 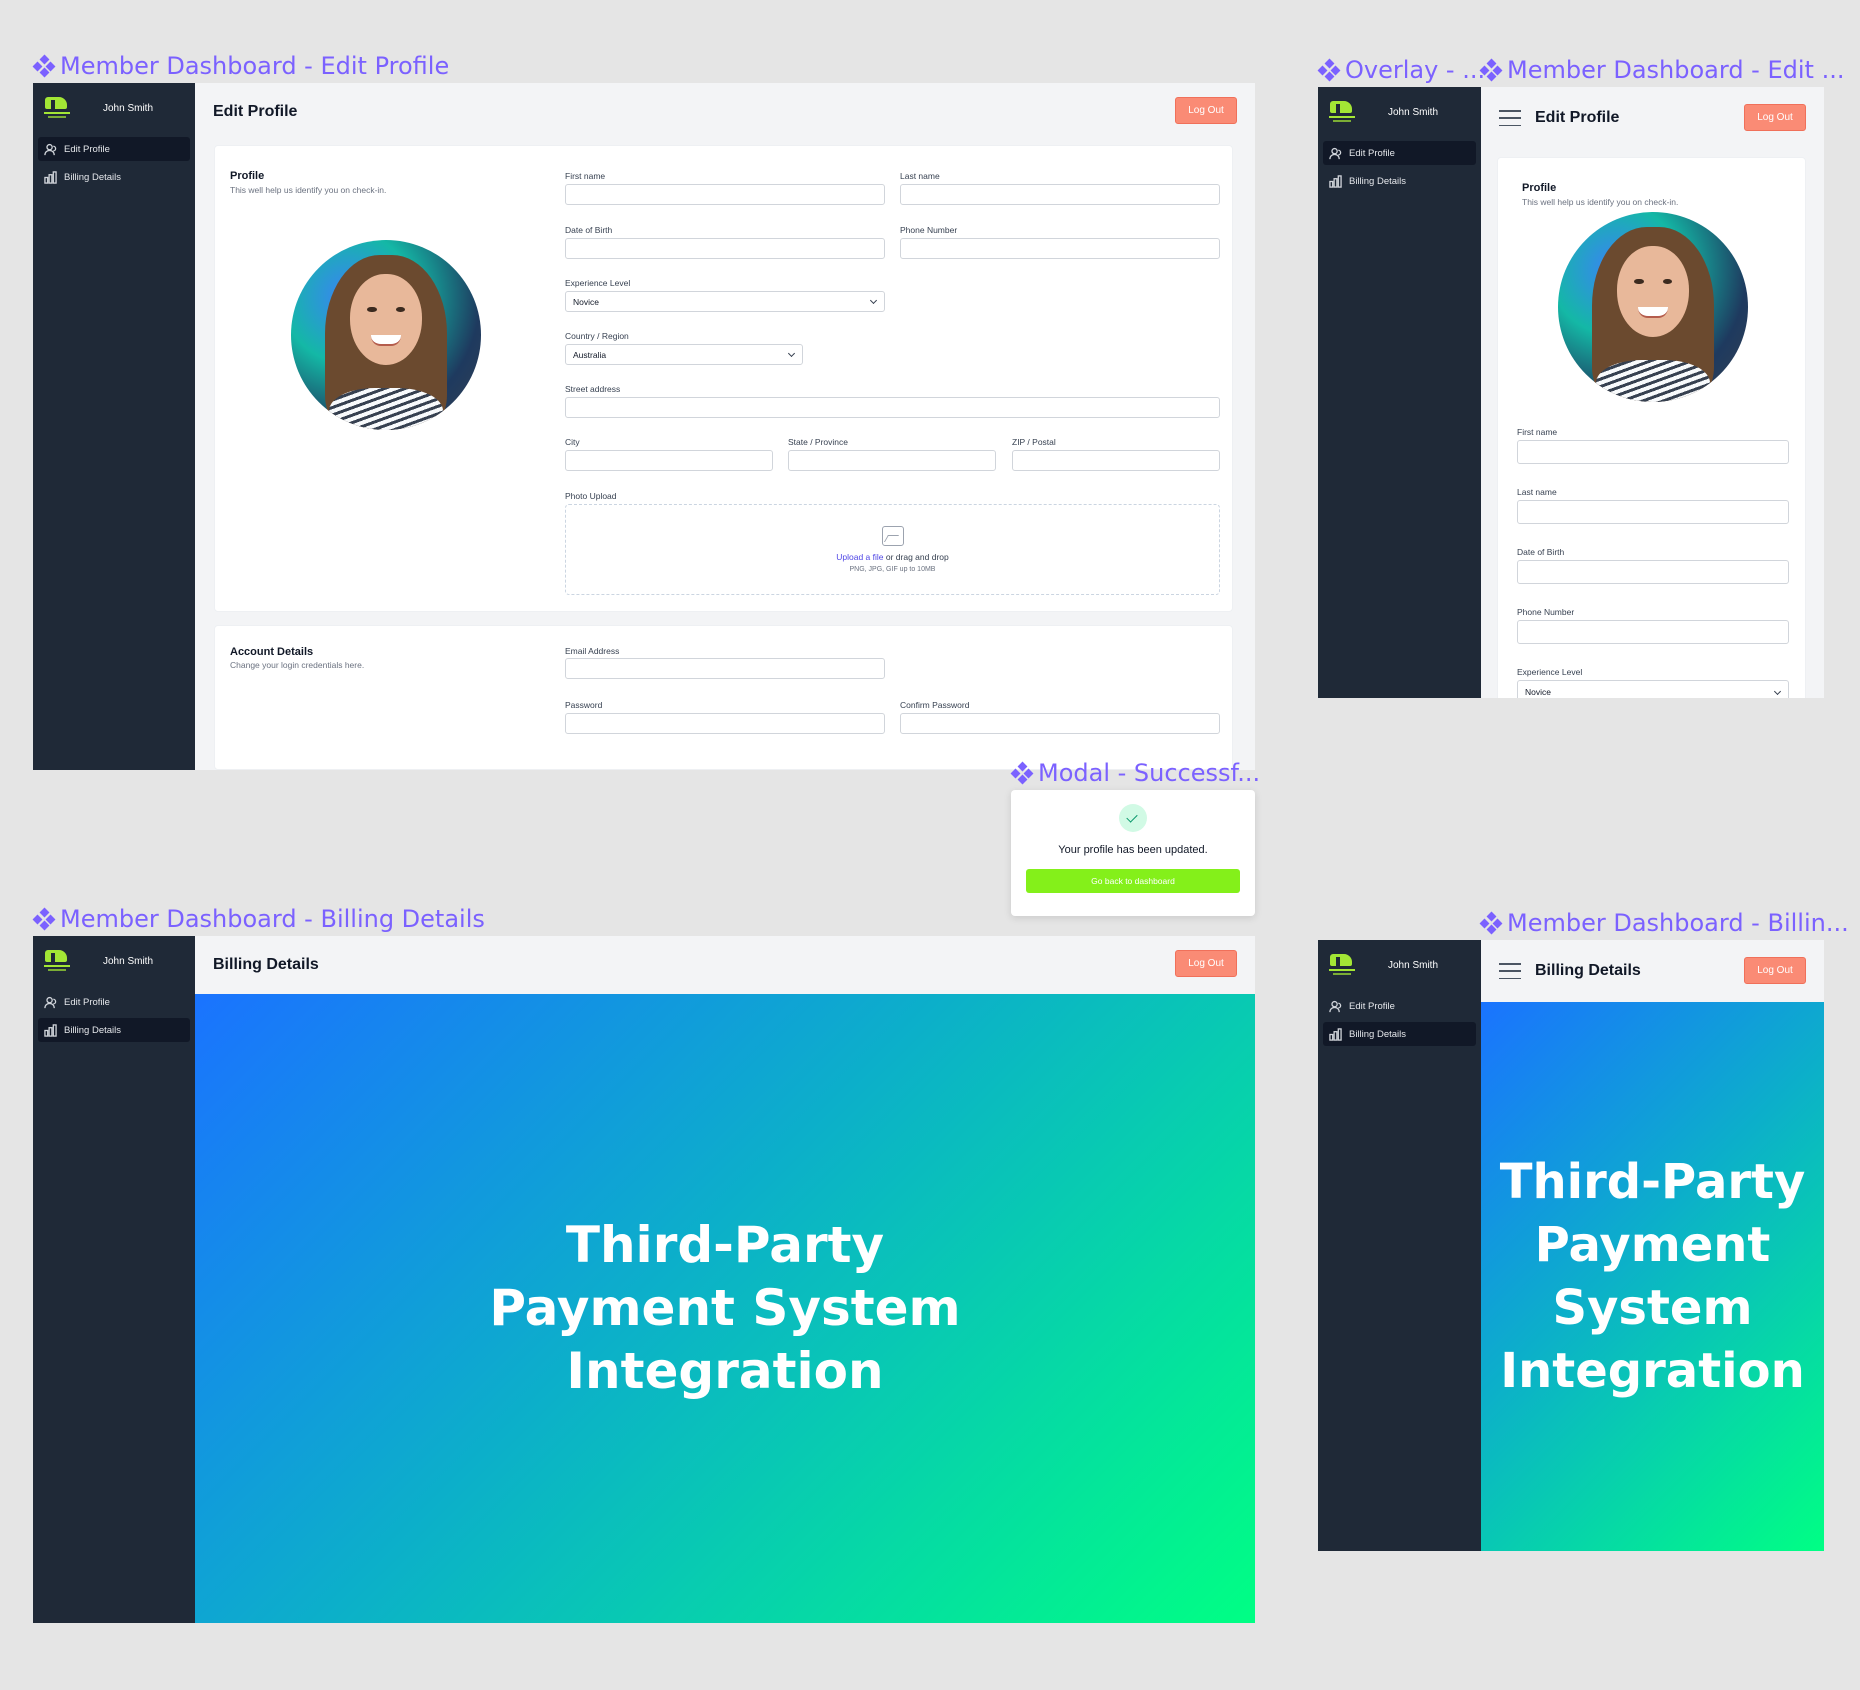 I want to click on upload-file-link: Upload a file, so click(x=859, y=557).